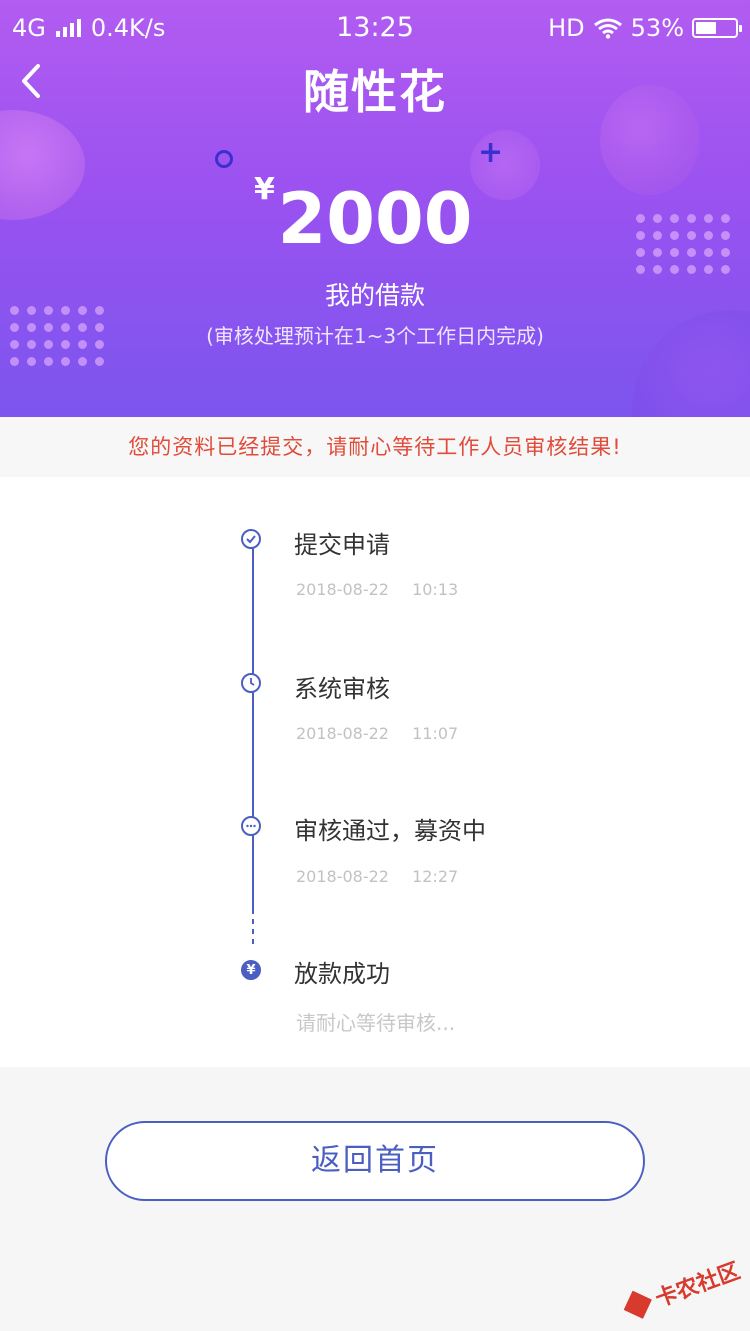 The width and height of the screenshot is (750, 1331). Describe the element at coordinates (374, 295) in the screenshot. I see `loan-amount-label: 我的借款` at that location.